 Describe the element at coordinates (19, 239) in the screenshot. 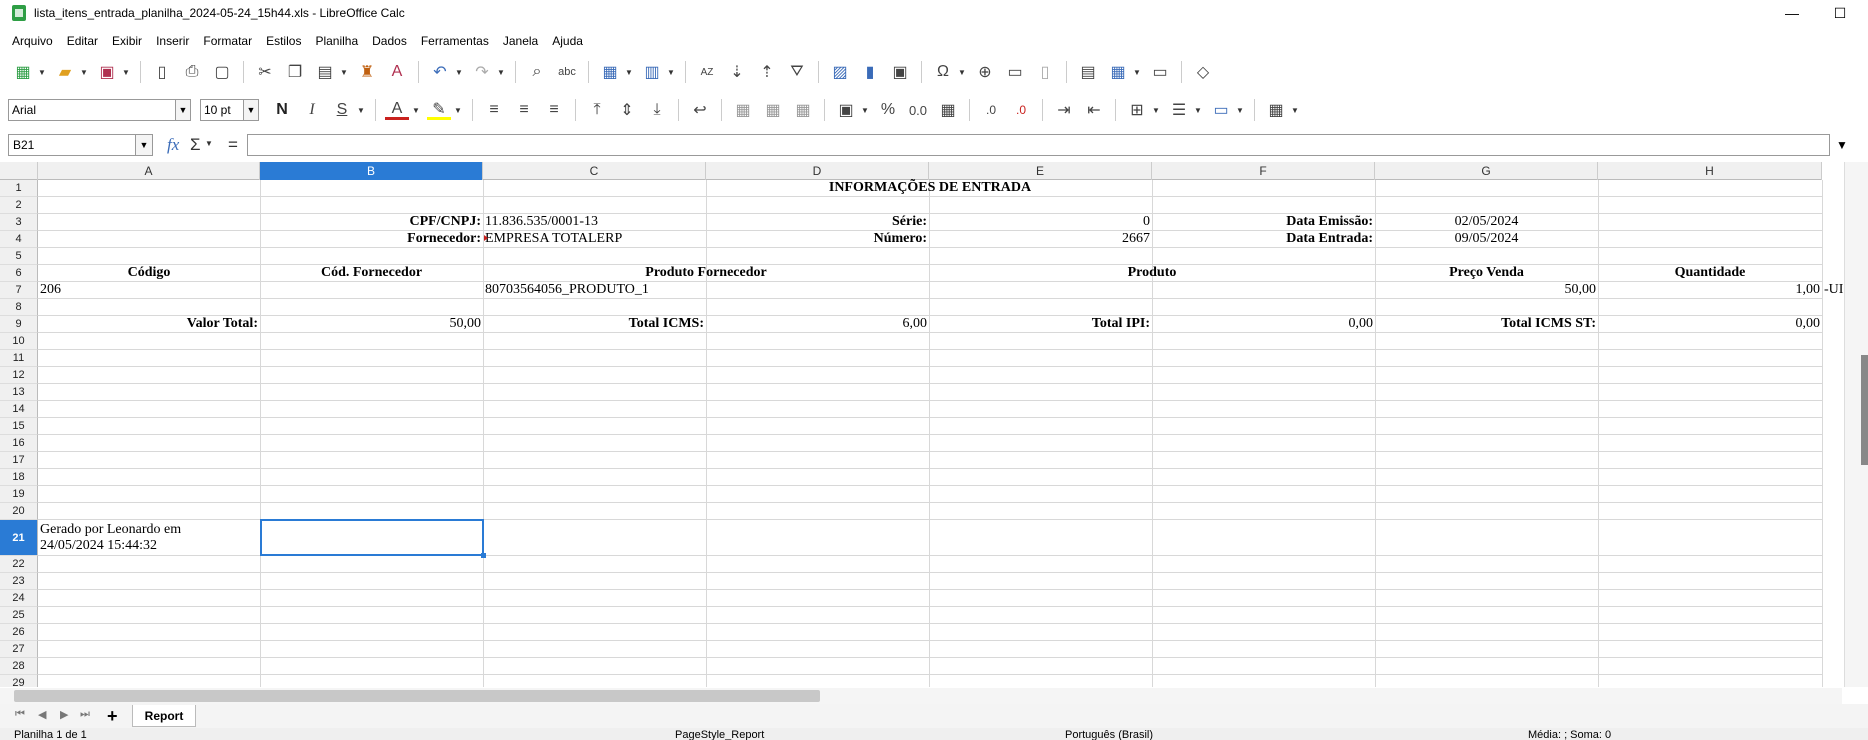

I see `row-header-4: 4` at that location.